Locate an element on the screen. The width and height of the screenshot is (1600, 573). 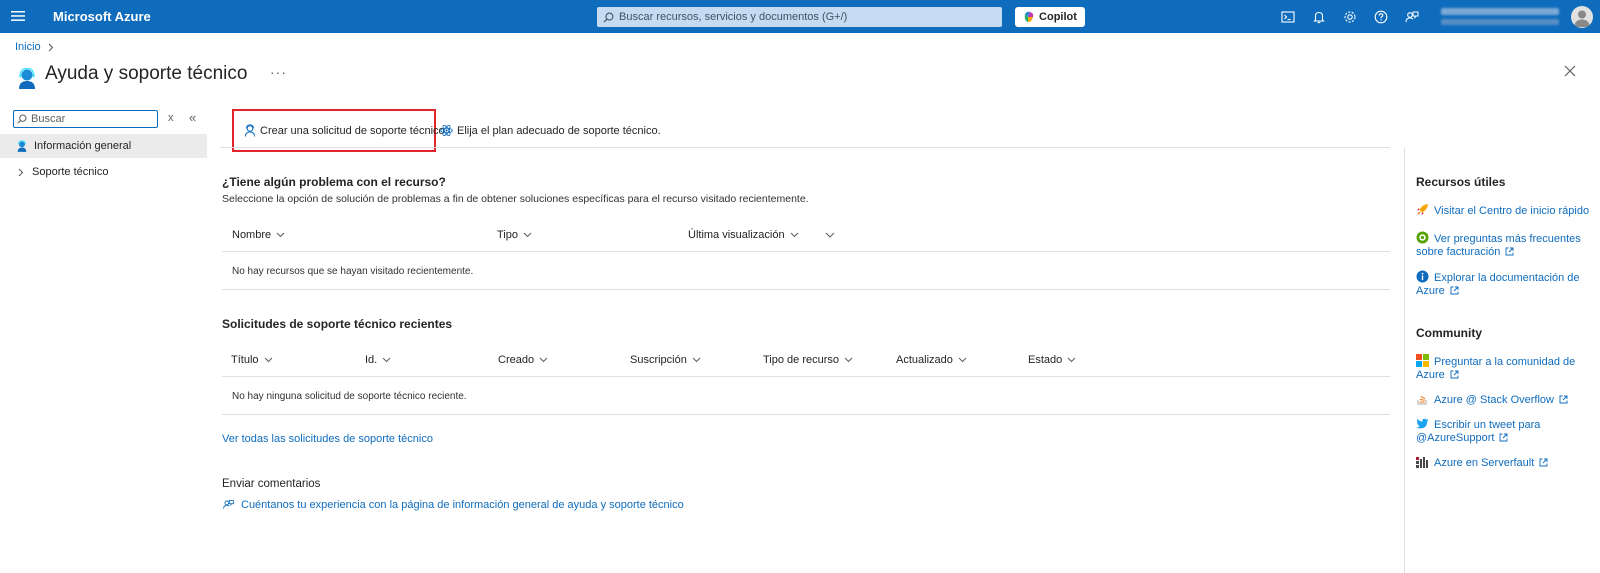
column-header-suscripcion: Suscripción is located at coordinates (665, 360).